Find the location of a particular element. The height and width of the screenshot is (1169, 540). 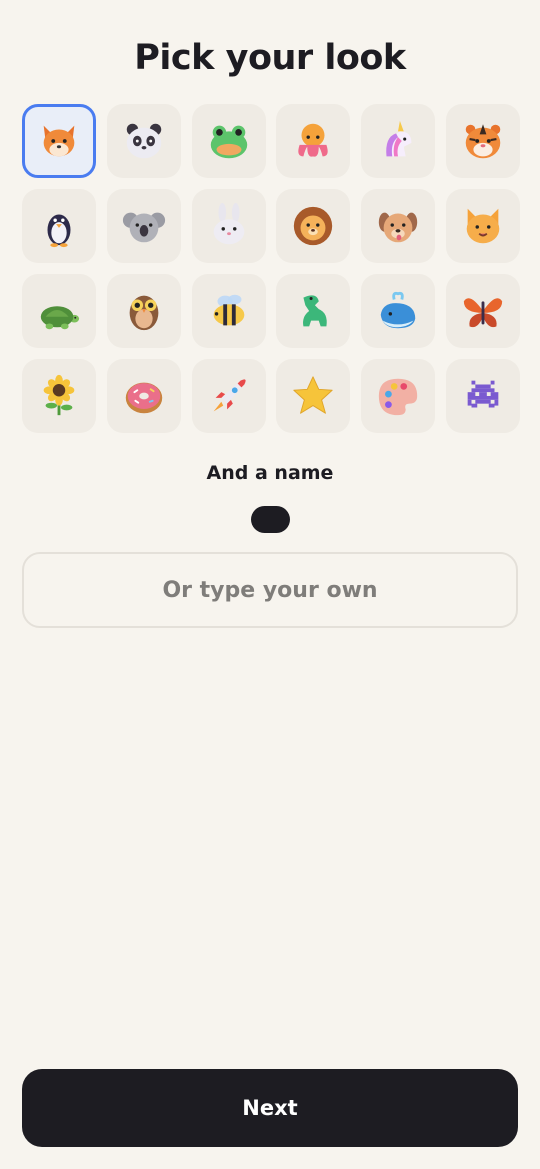

frog-icon is located at coordinates (229, 141).